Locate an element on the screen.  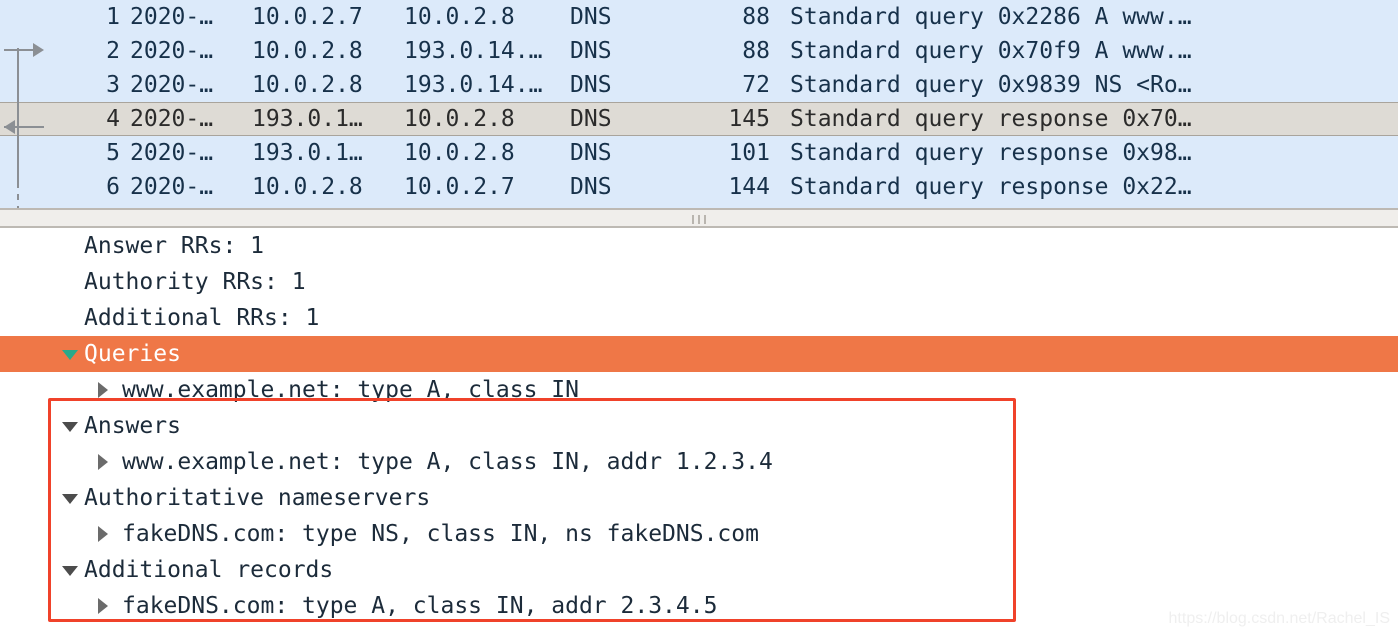
detail-tree-row: Queries is located at coordinates (699, 354).